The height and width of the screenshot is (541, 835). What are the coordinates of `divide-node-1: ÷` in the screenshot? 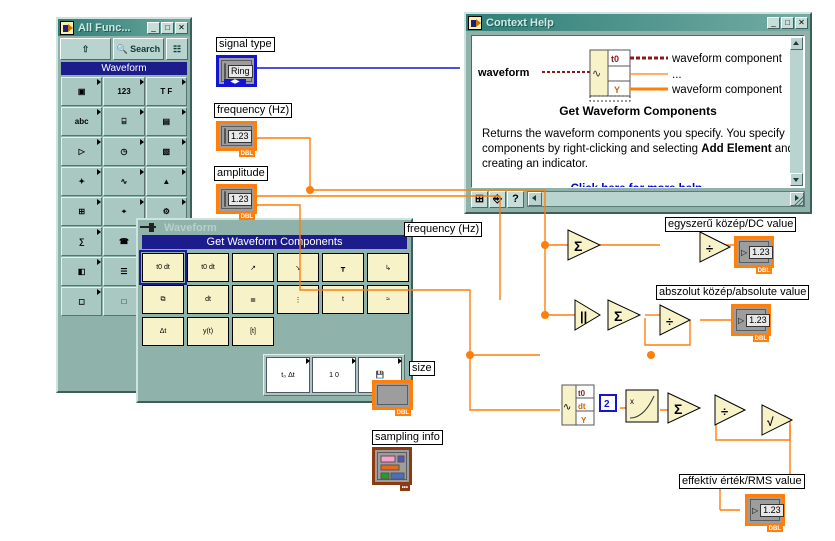 It's located at (715, 247).